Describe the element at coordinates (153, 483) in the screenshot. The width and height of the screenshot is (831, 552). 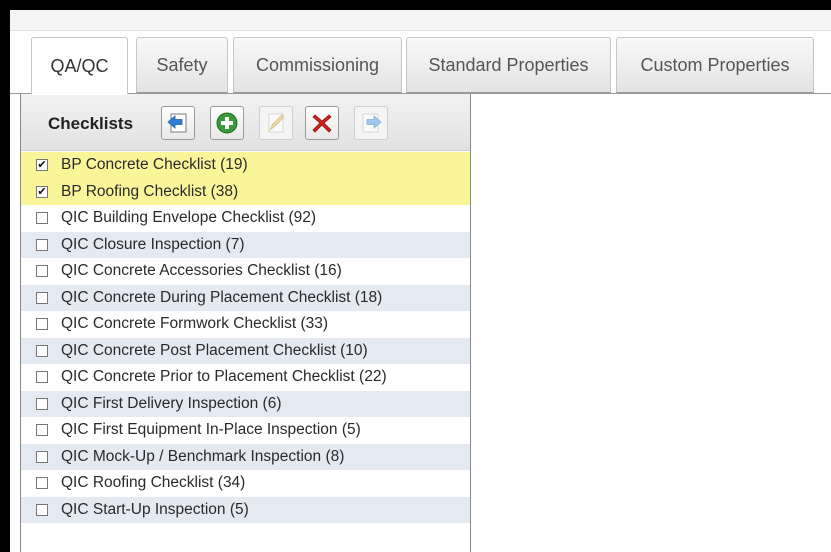
I see `list-item-label: QIC Roofing Checklist (34)` at that location.